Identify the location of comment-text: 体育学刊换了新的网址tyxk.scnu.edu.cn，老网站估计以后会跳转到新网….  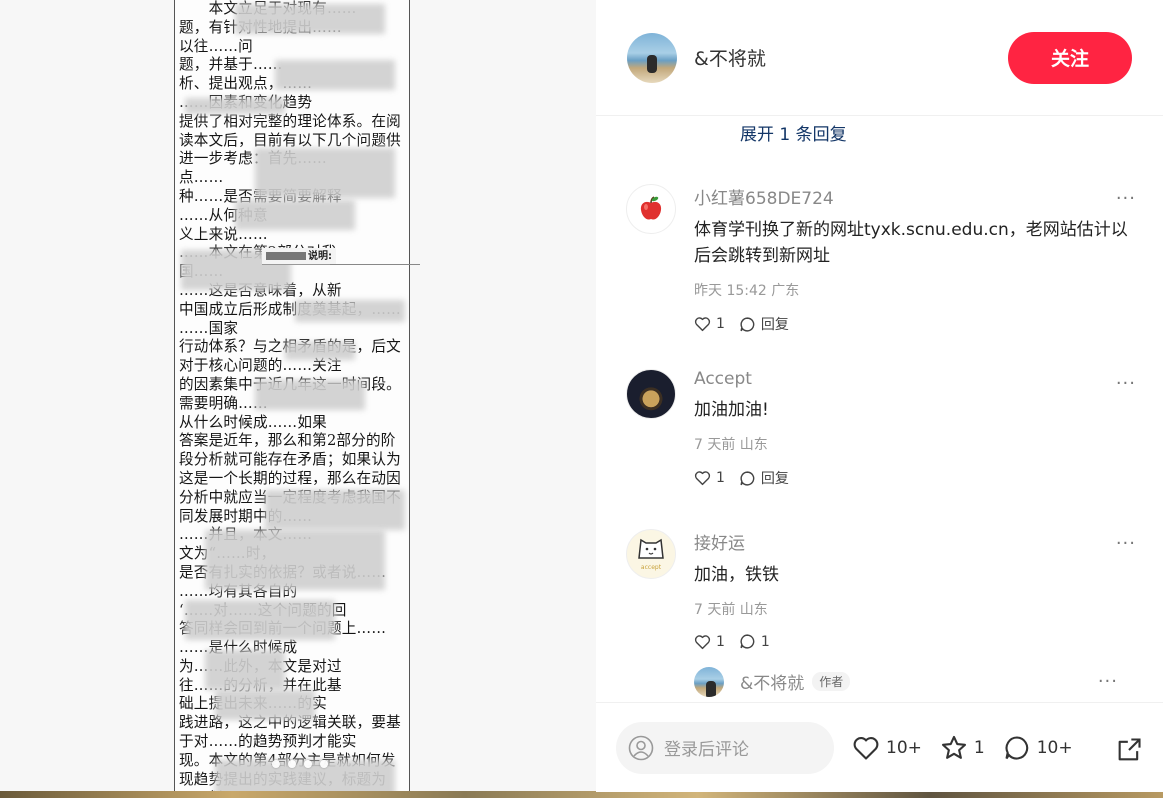
(911, 243).